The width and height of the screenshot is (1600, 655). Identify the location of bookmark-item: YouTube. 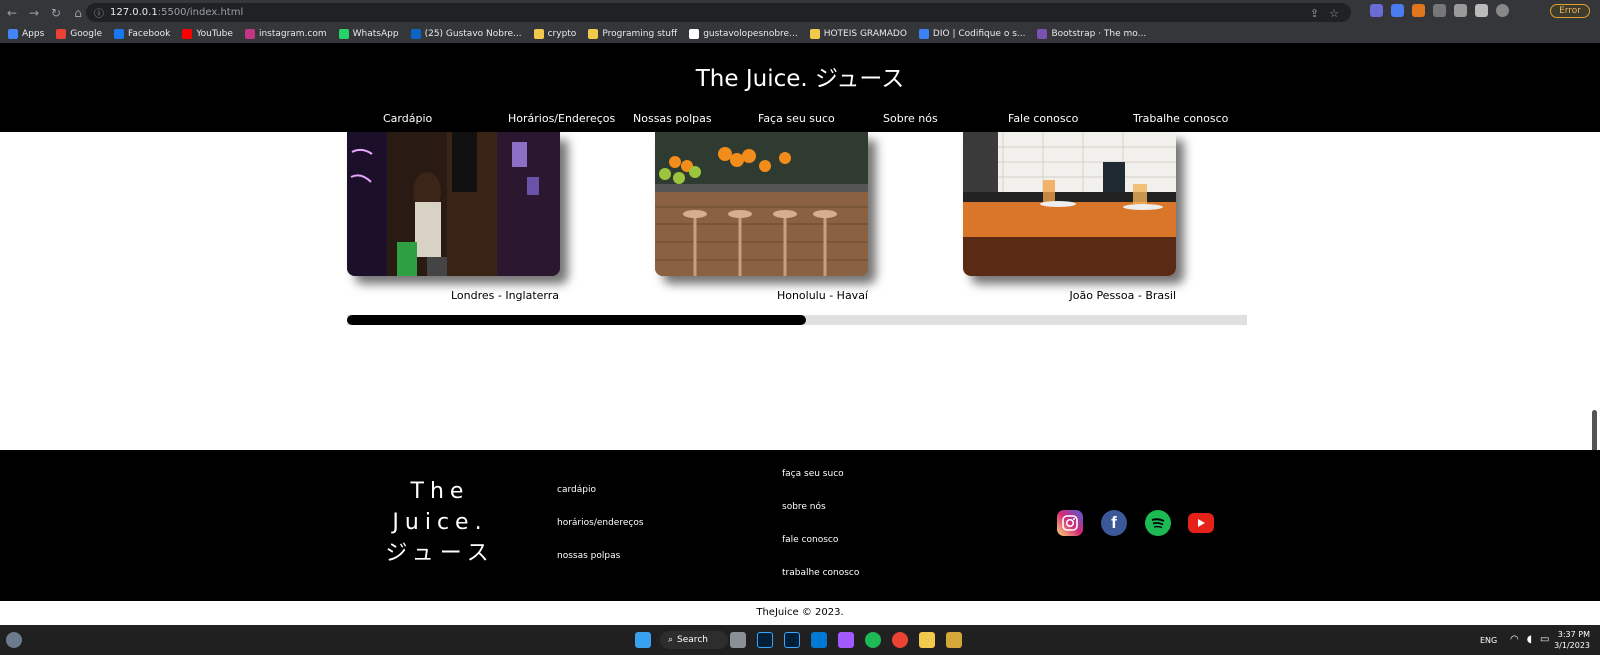
(207, 34).